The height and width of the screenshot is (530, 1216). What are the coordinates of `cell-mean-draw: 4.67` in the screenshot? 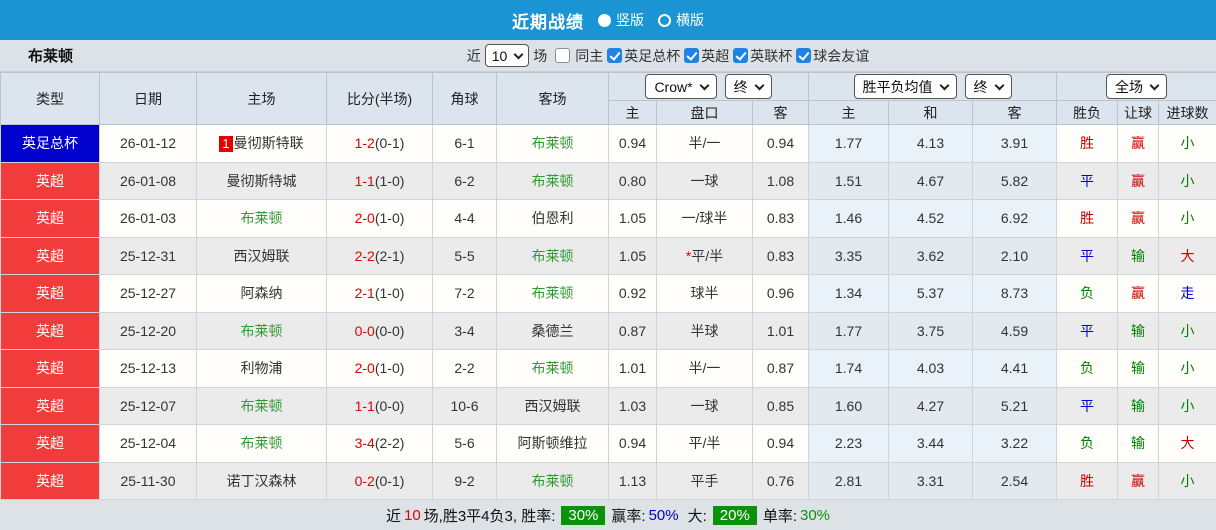 It's located at (931, 181).